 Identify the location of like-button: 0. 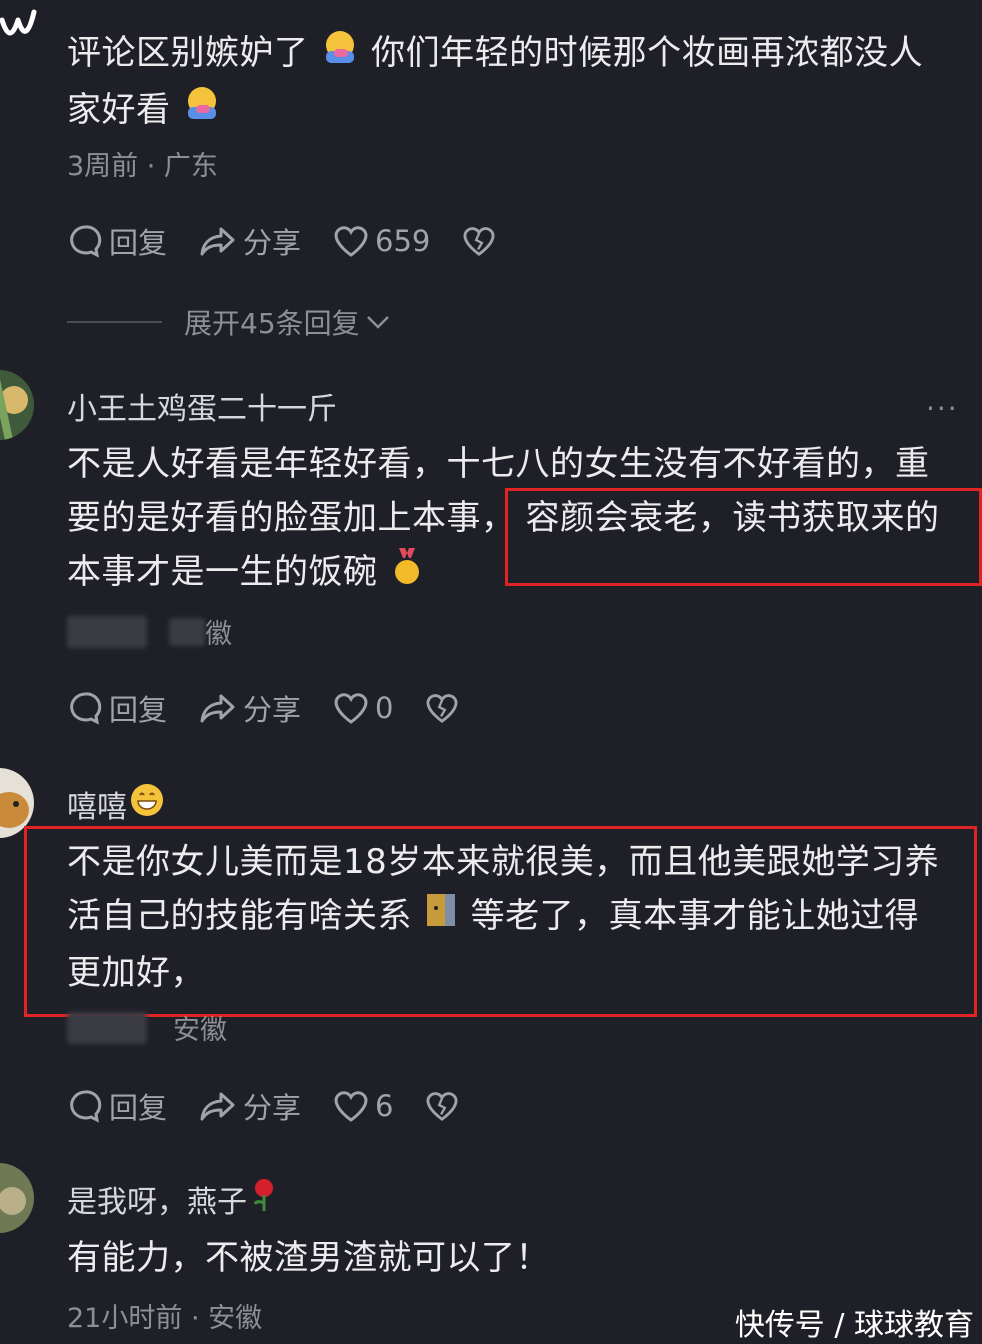
(363, 708).